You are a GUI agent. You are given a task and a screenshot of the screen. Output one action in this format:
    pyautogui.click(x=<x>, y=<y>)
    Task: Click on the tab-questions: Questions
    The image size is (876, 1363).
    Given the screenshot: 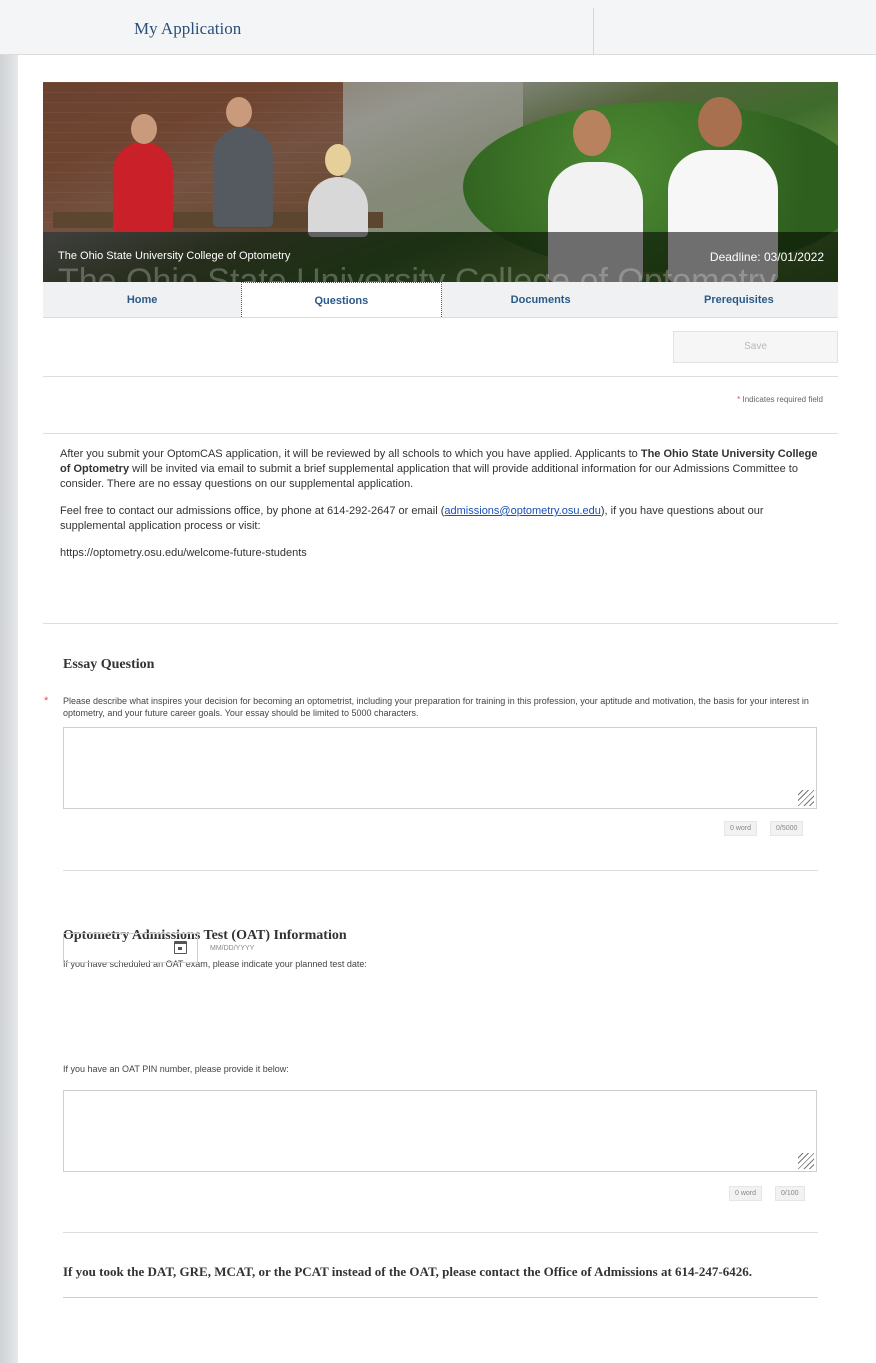 What is the action you would take?
    pyautogui.click(x=341, y=299)
    